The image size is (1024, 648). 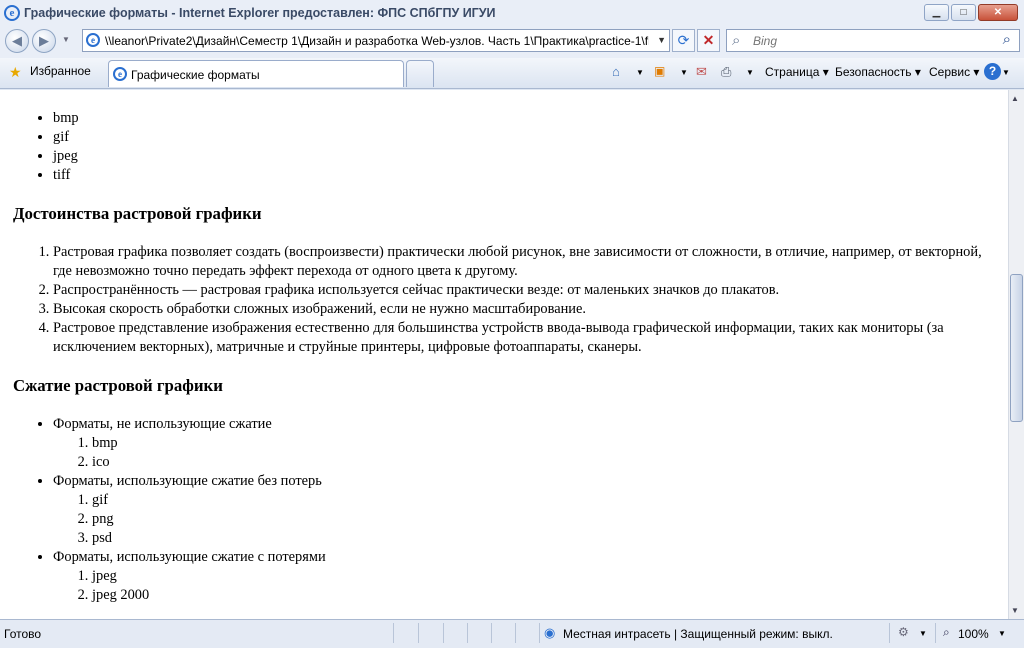 I want to click on zoom-icon: ⌕, so click(x=946, y=632).